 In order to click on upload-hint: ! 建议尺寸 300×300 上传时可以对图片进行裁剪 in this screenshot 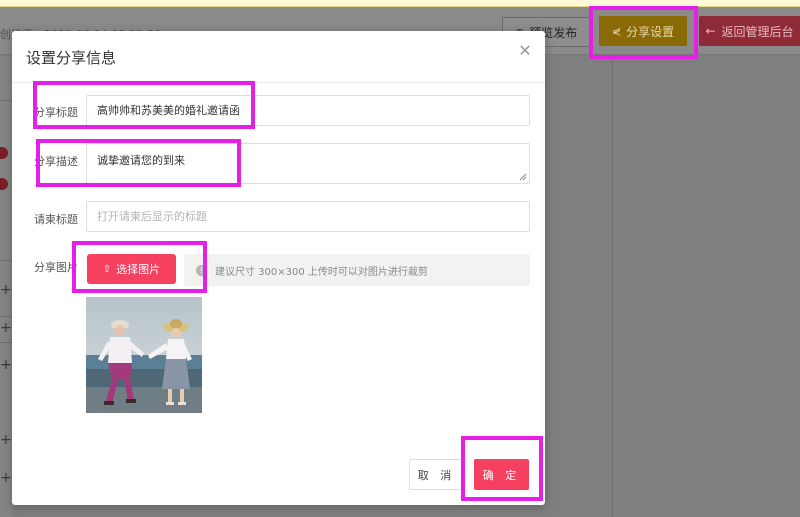, I will do `click(357, 270)`.